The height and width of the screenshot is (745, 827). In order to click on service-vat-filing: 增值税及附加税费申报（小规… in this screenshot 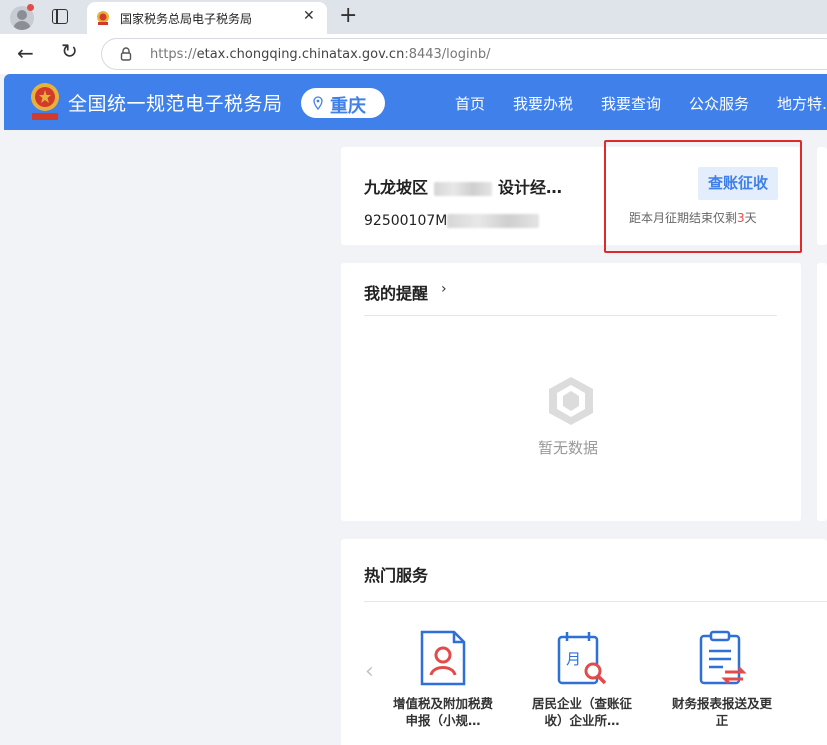, I will do `click(443, 679)`.